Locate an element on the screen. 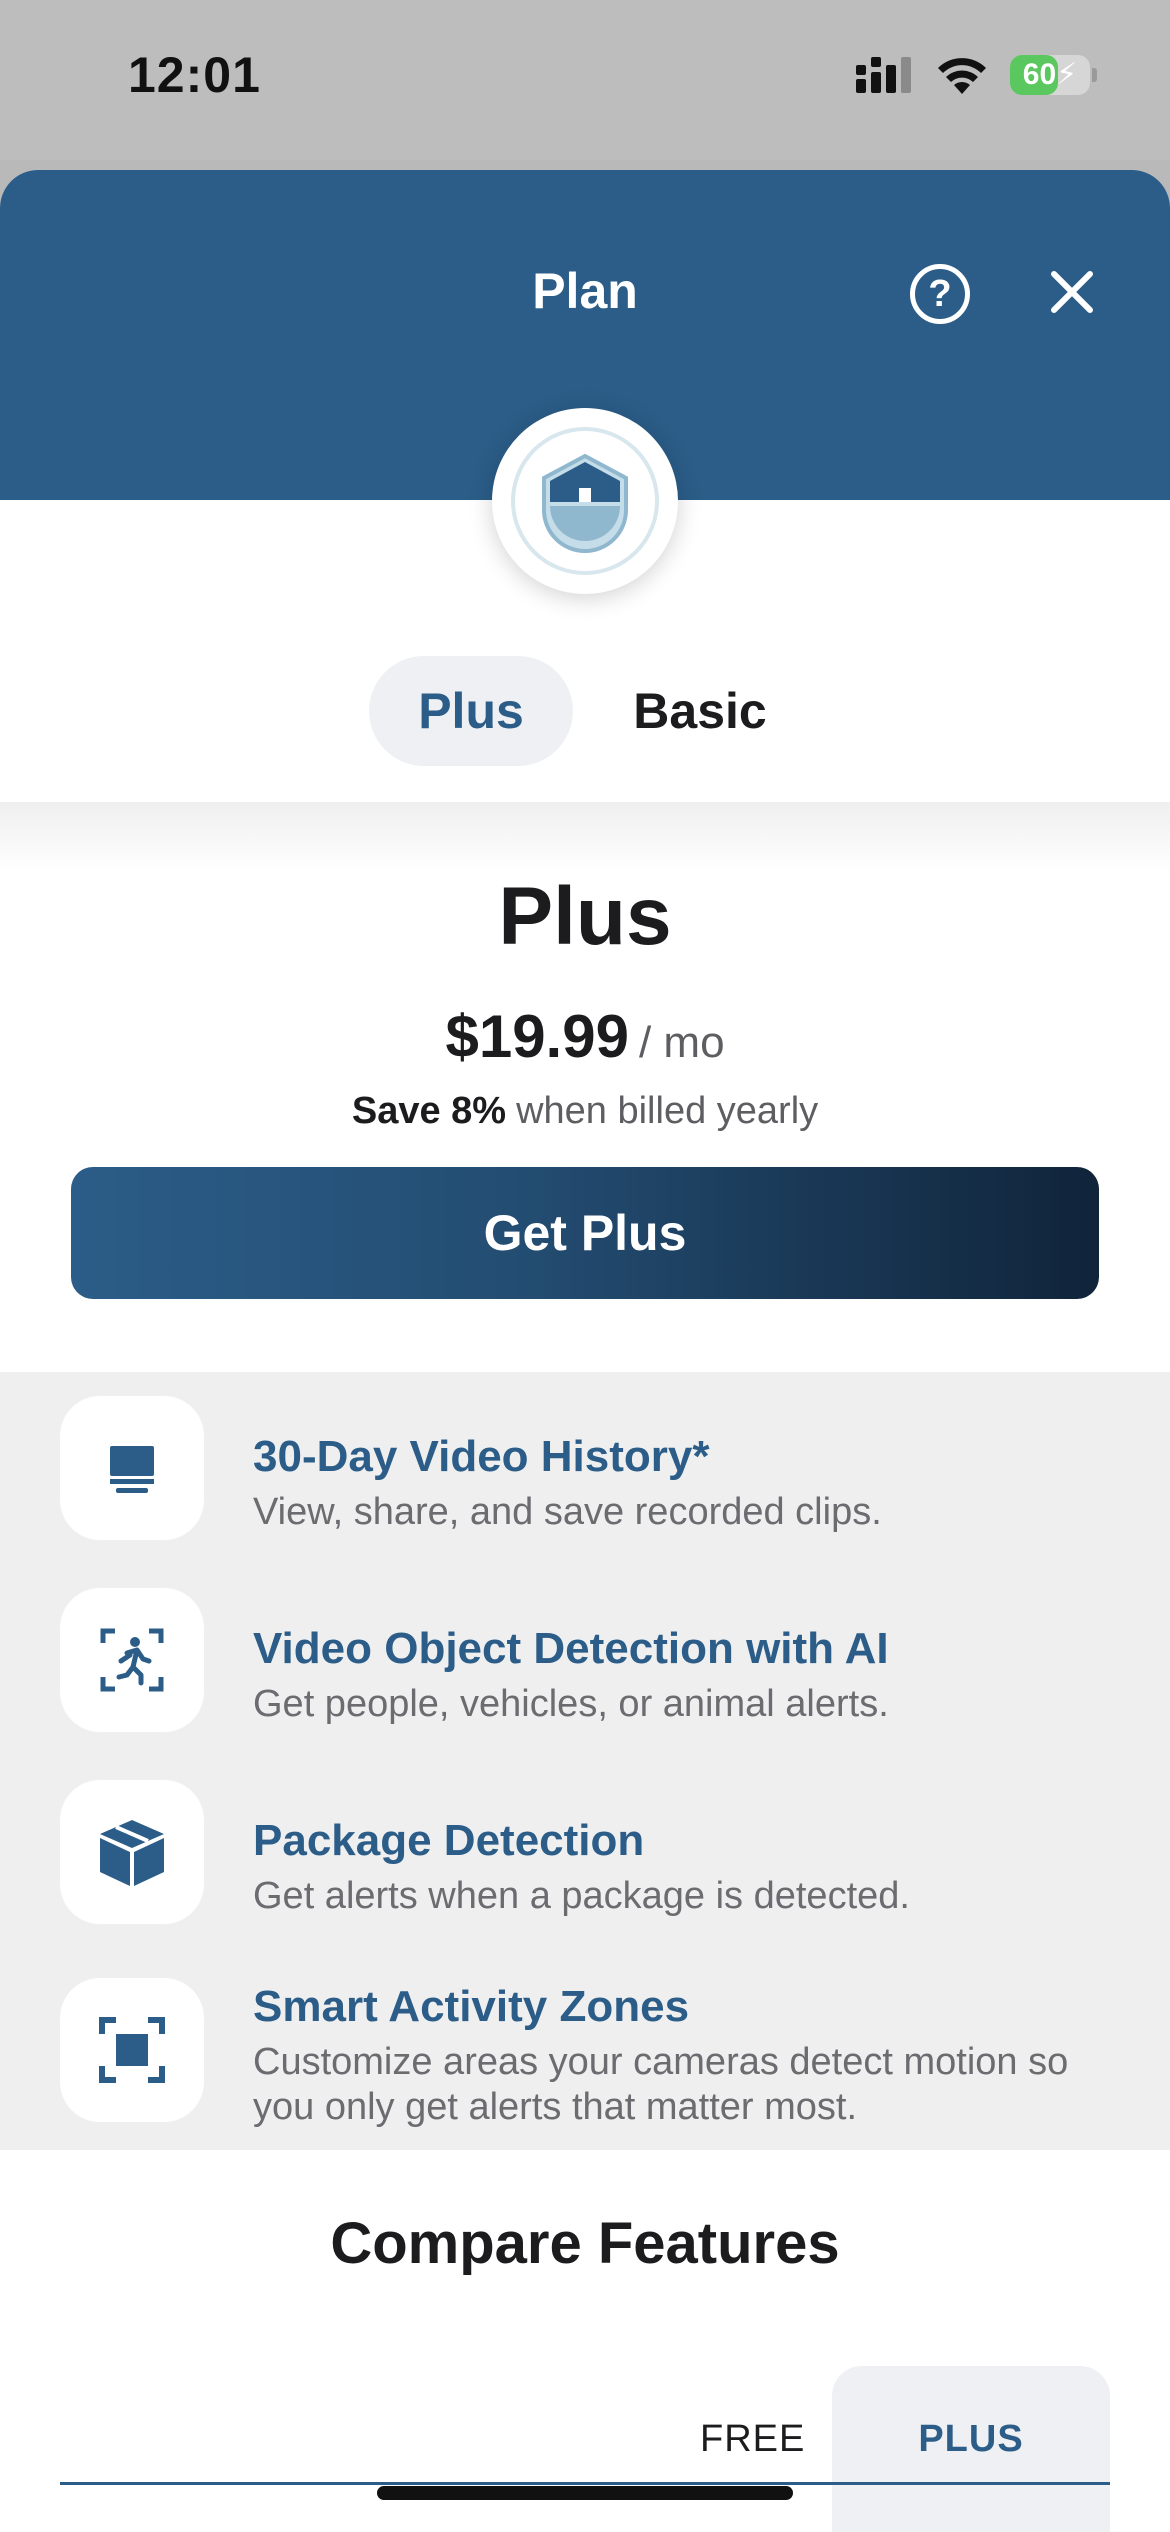 This screenshot has height=2532, width=1170. tabs-divider-shadow is located at coordinates (585, 837).